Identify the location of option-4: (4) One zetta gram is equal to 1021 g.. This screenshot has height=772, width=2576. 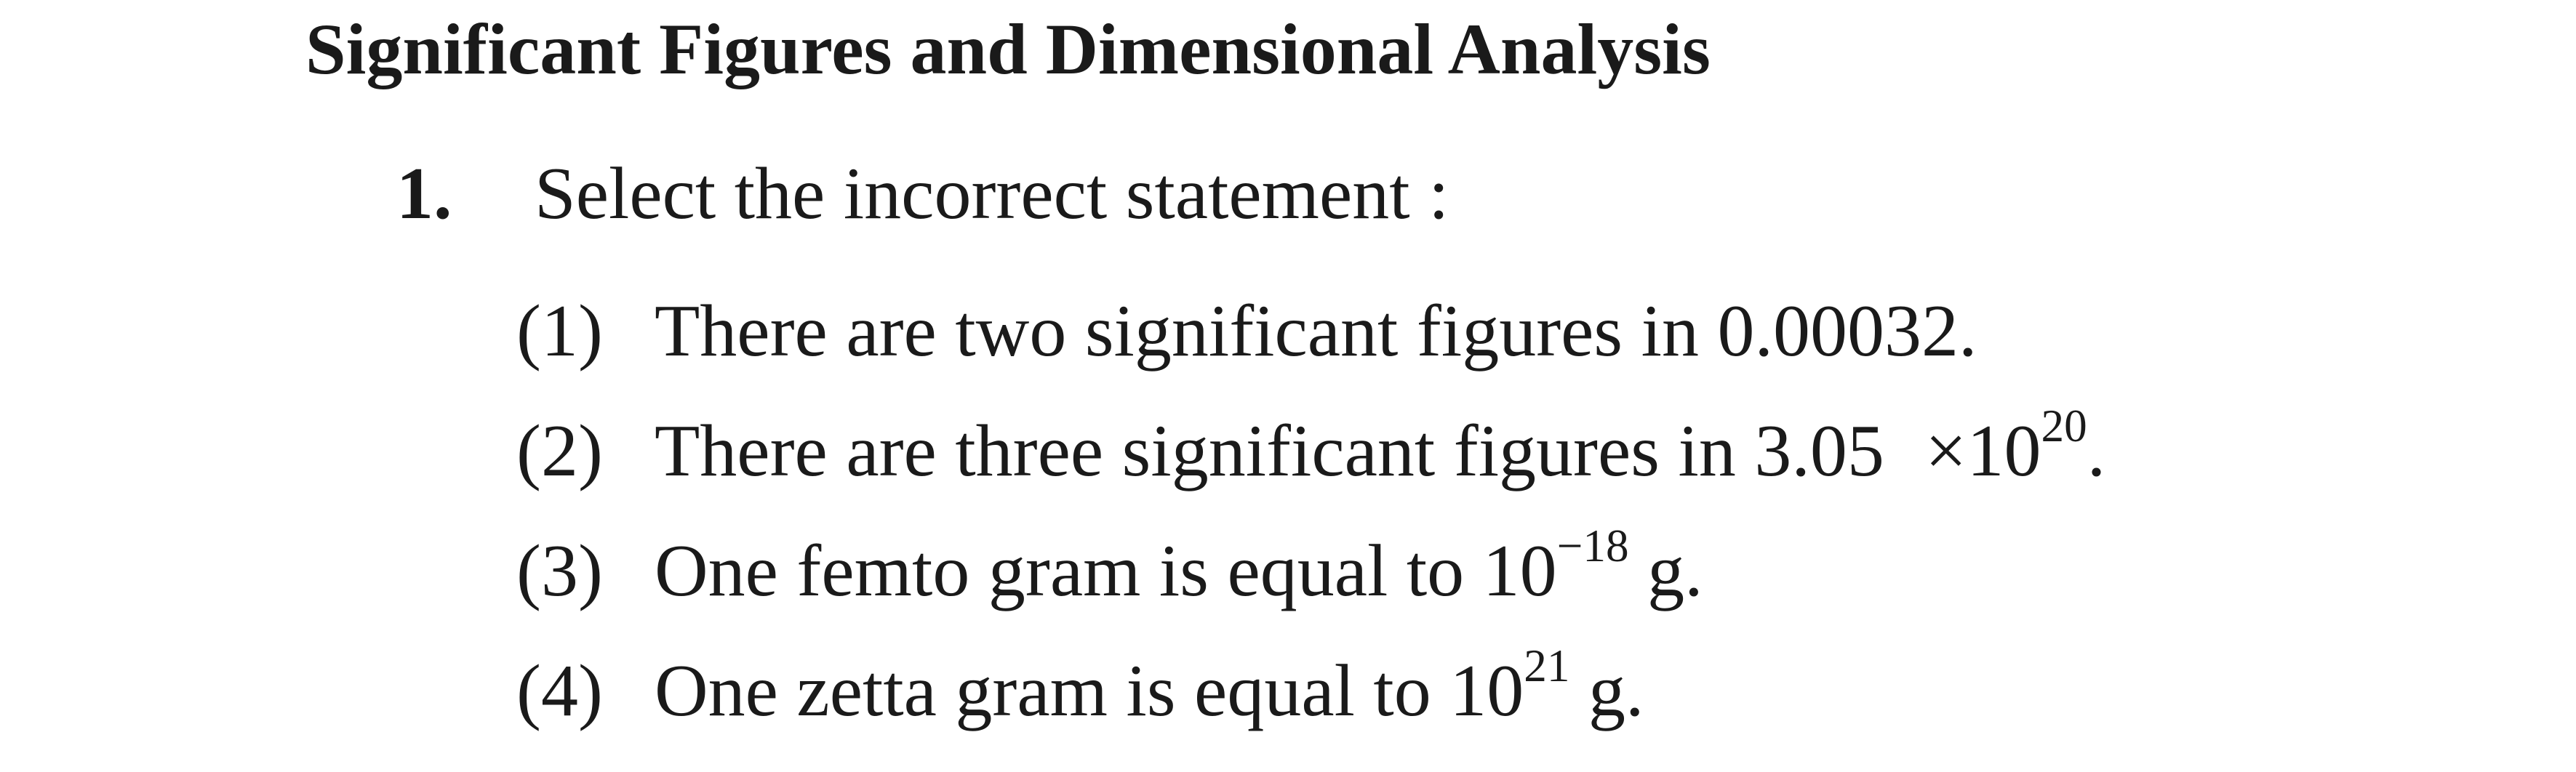
(1310, 703).